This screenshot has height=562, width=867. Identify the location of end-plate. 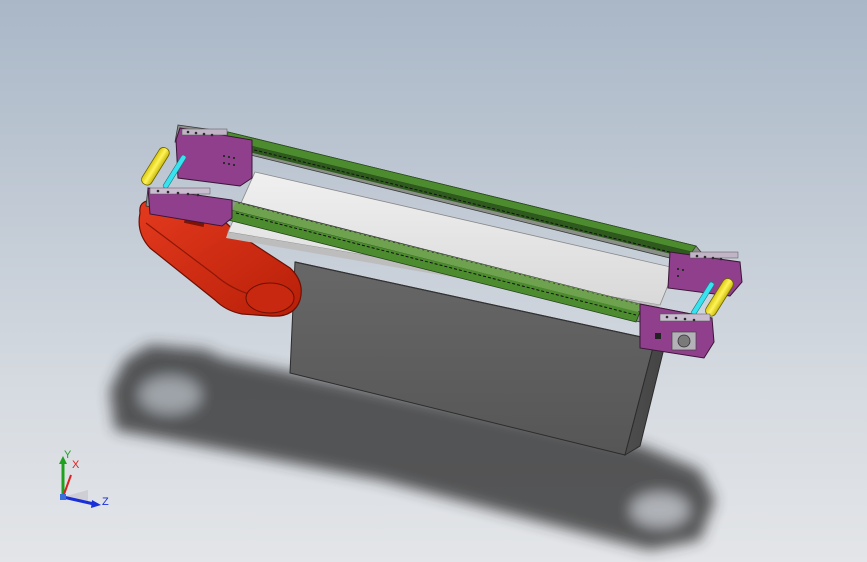
(677, 331).